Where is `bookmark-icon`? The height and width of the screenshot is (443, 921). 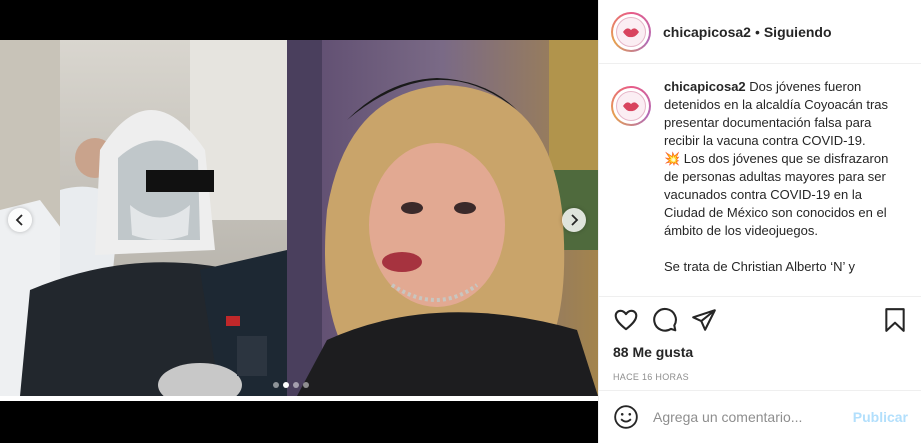 bookmark-icon is located at coordinates (895, 320).